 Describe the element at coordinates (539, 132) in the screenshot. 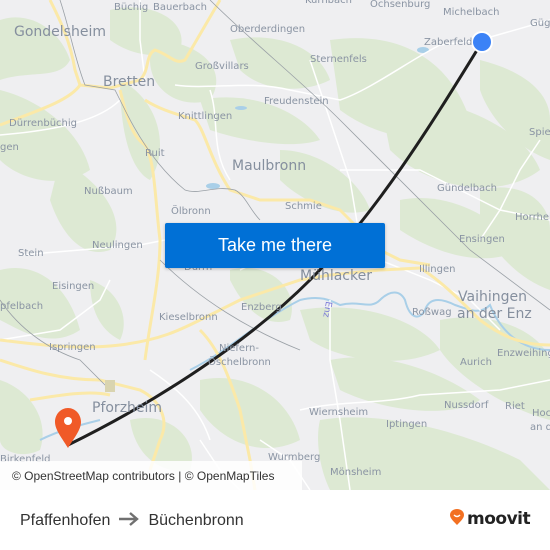

I see `place-label-spie: Spie` at that location.